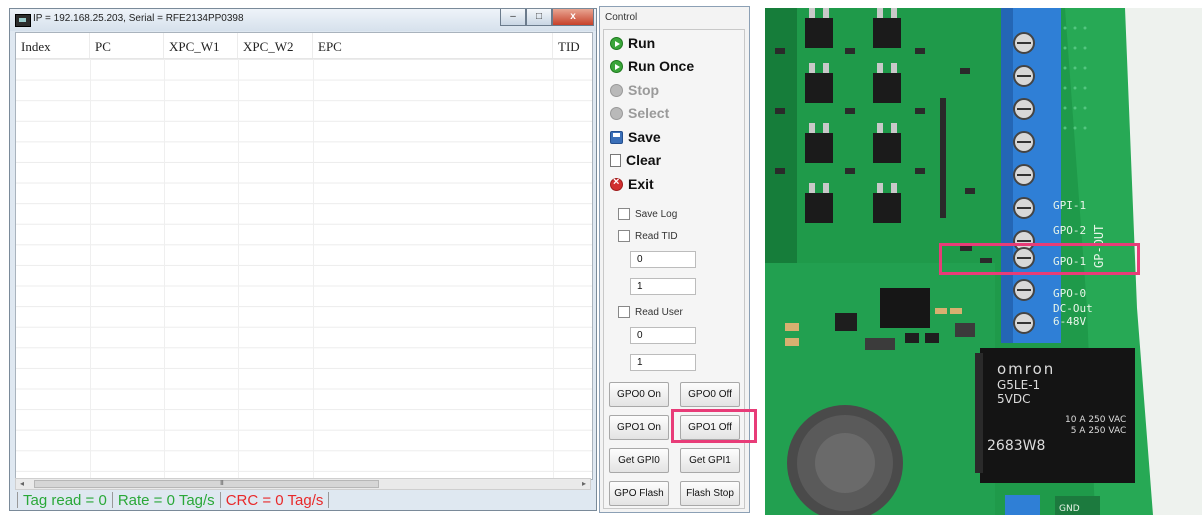  What do you see at coordinates (53, 45) in the screenshot?
I see `column-header-index: Index` at bounding box center [53, 45].